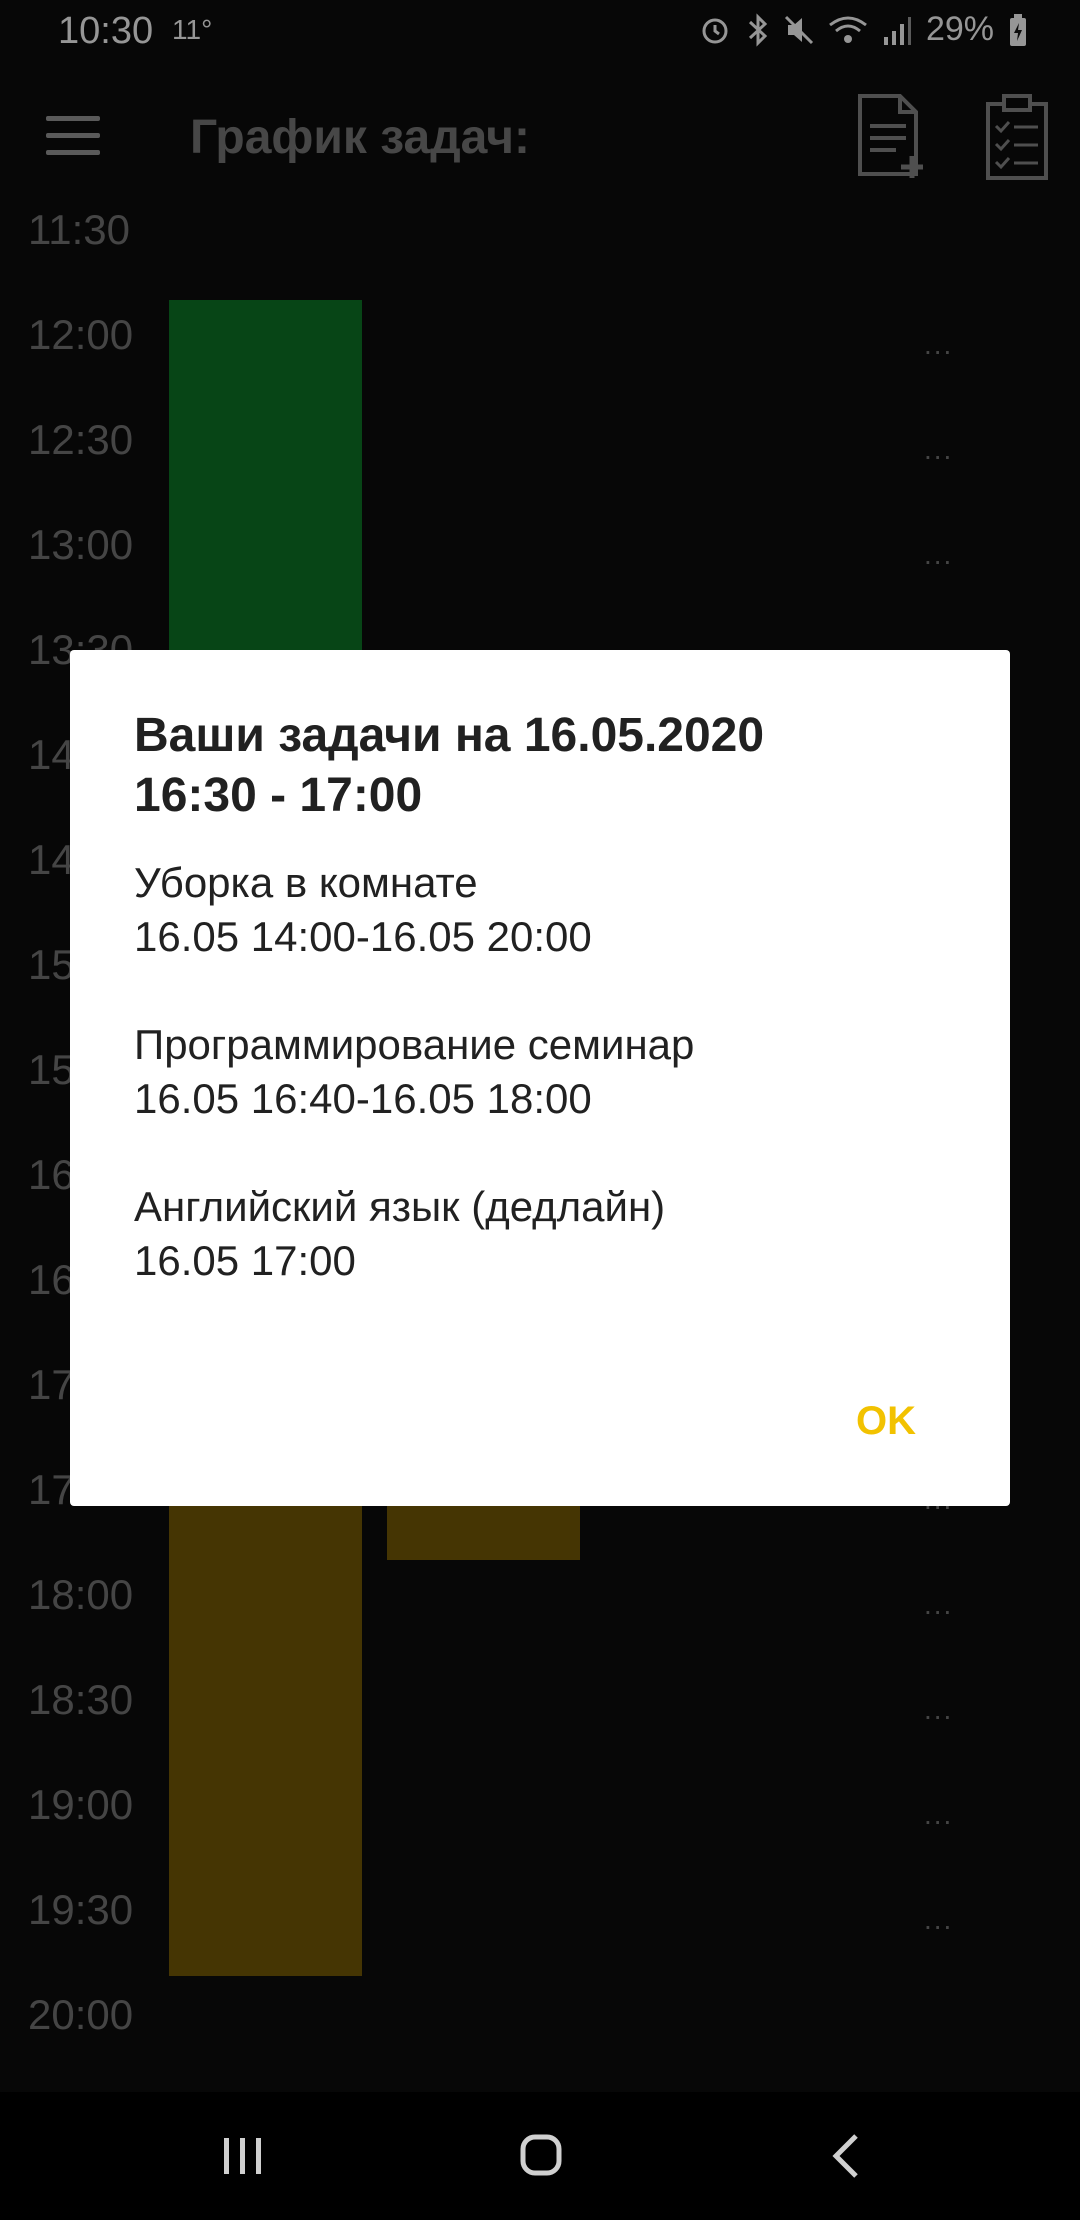 This screenshot has width=1080, height=2220. I want to click on back-icon, so click(845, 2156).